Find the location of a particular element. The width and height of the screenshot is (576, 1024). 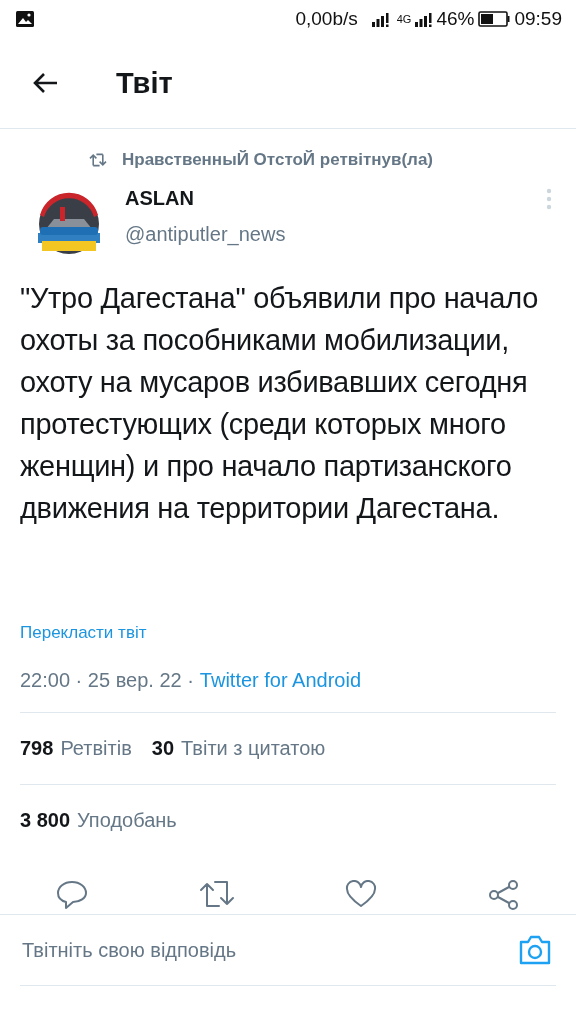

camera-icon is located at coordinates (535, 950).